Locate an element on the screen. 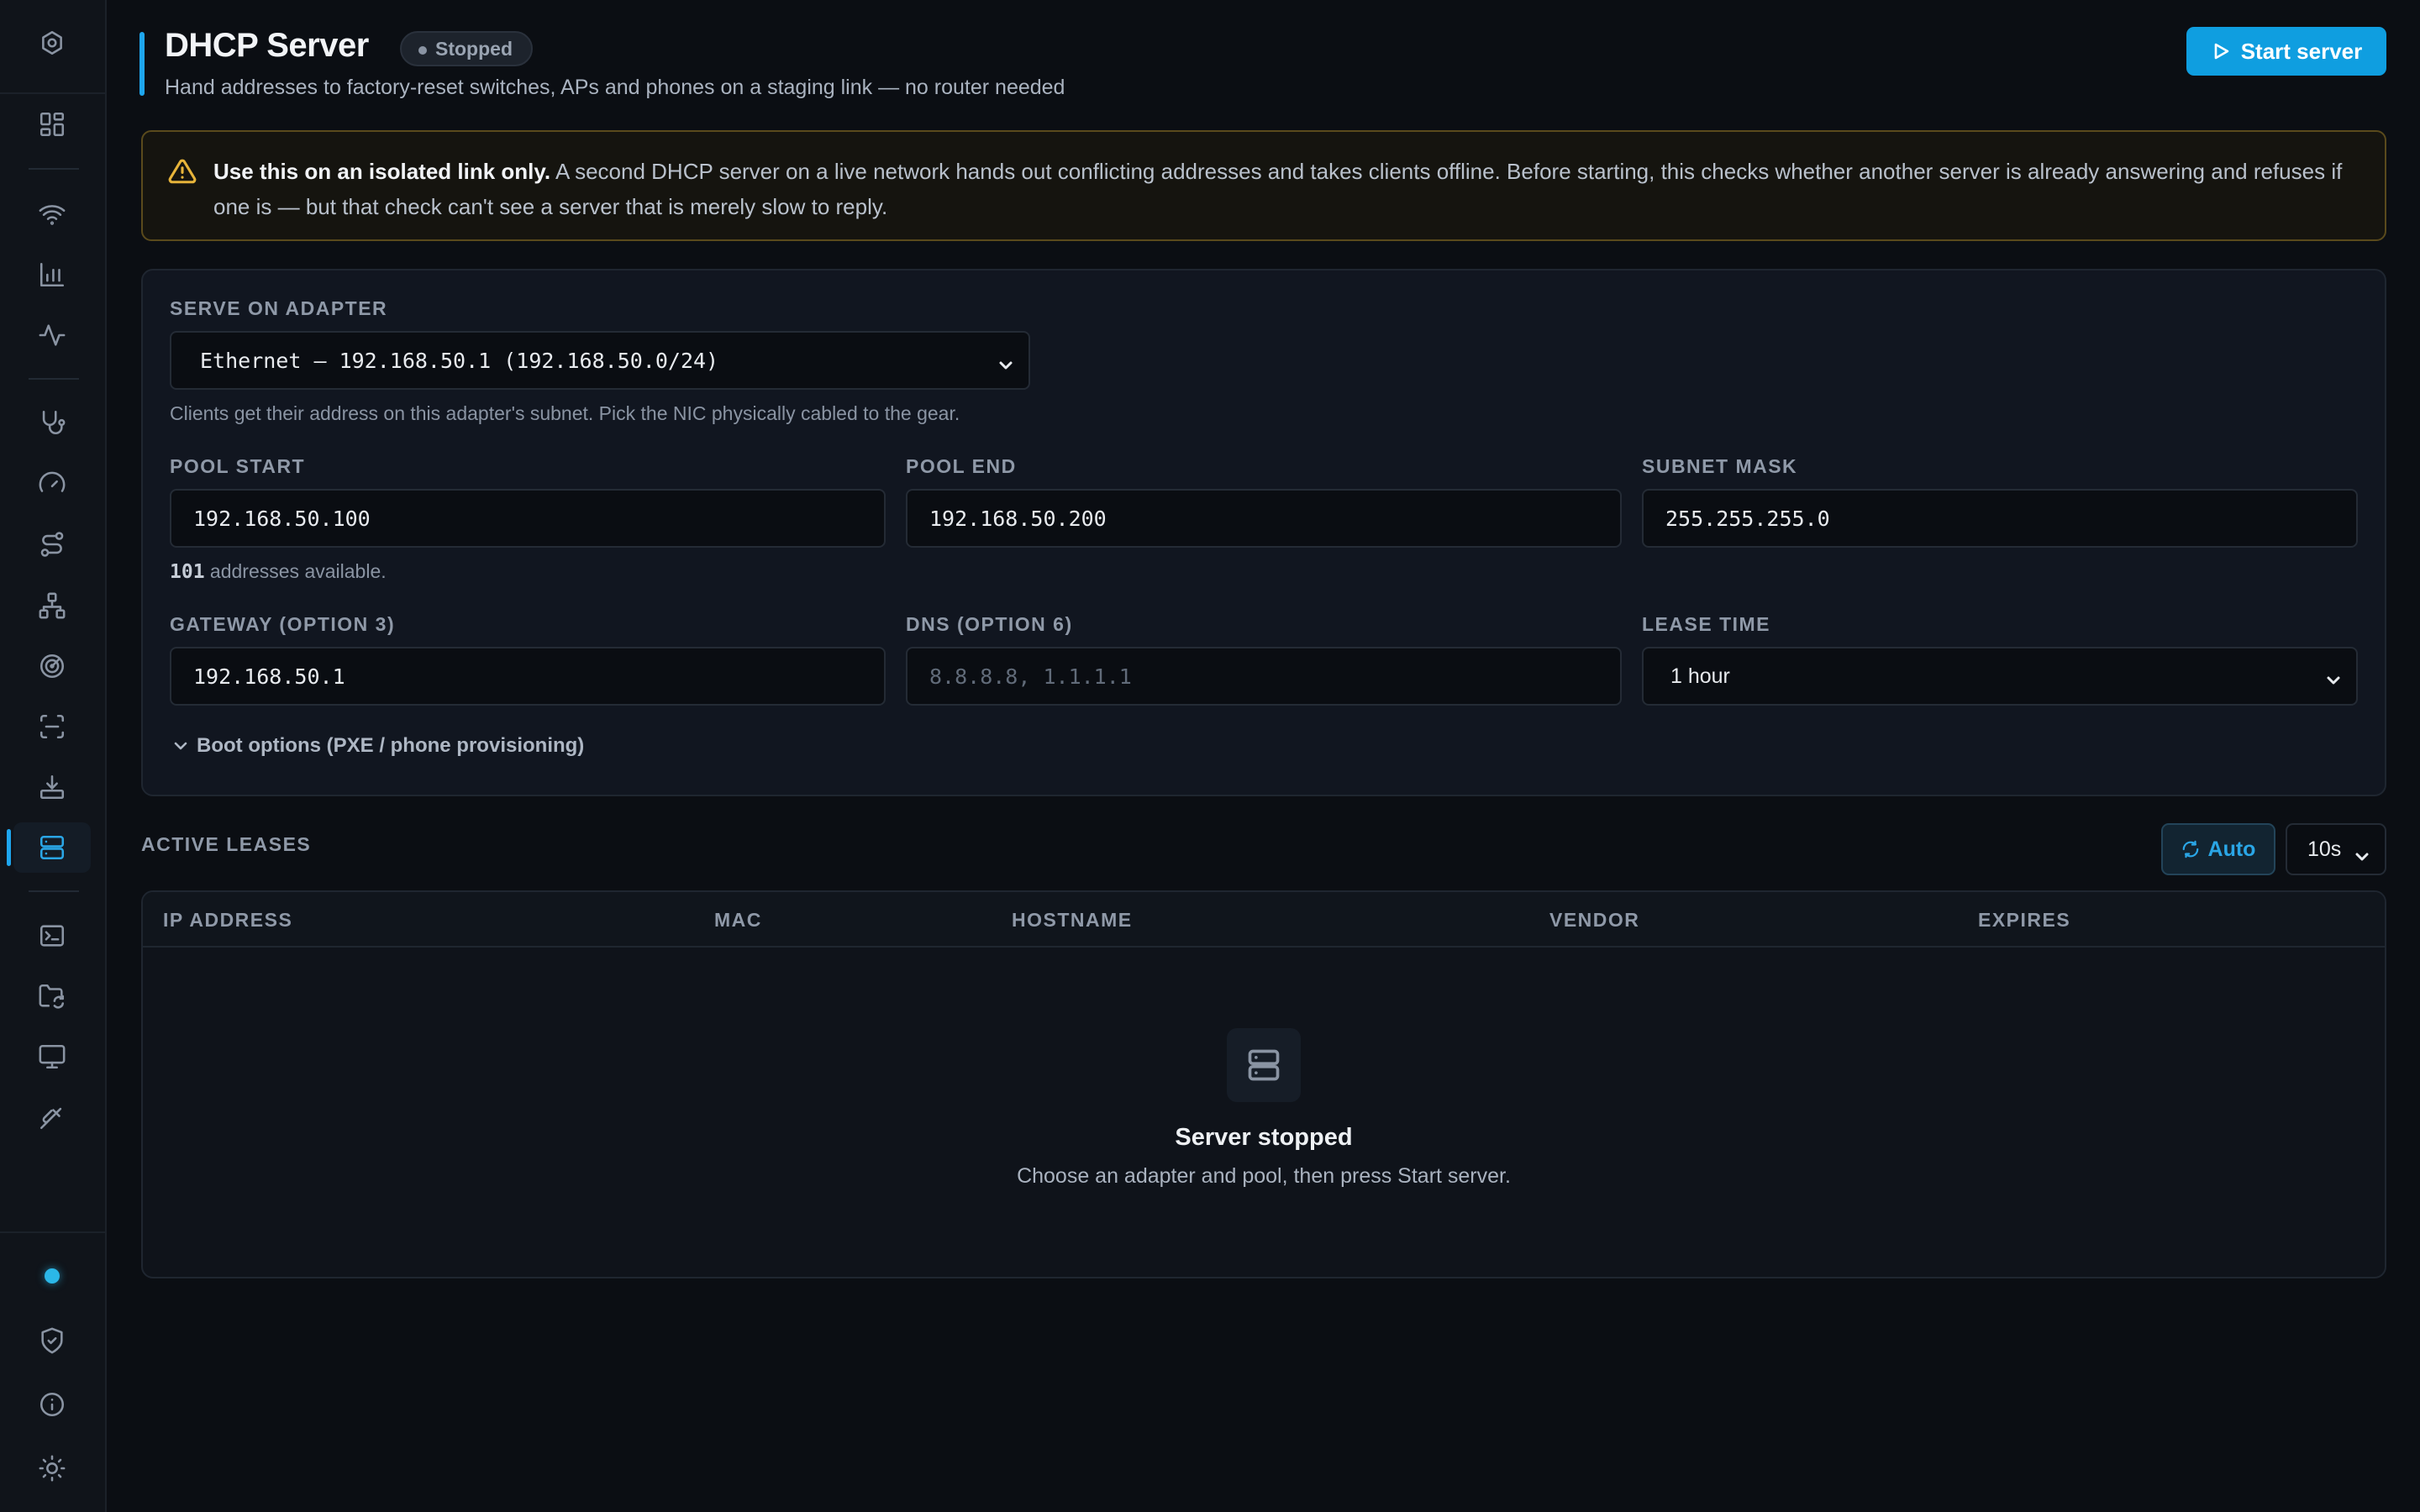 The width and height of the screenshot is (2420, 1512). stethoscope-icon is located at coordinates (54, 422).